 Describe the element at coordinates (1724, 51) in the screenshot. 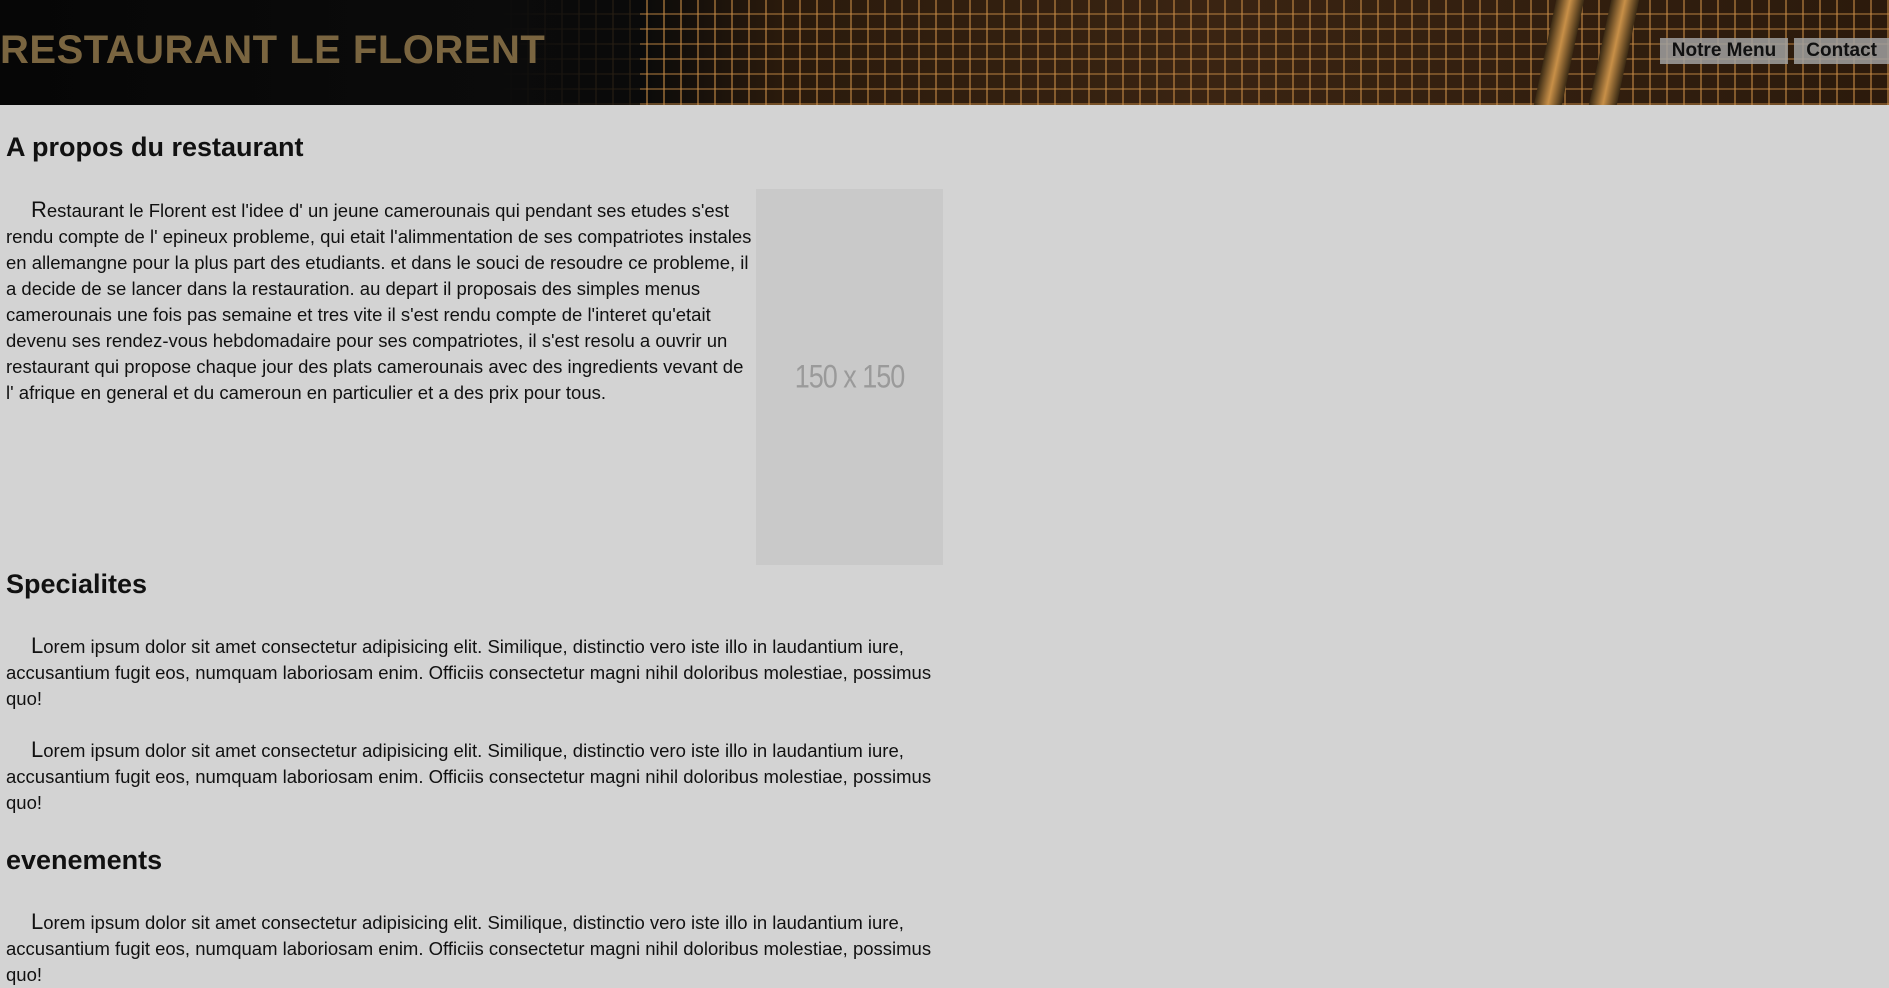

I see `nav-link-menu: Notre Menu` at that location.